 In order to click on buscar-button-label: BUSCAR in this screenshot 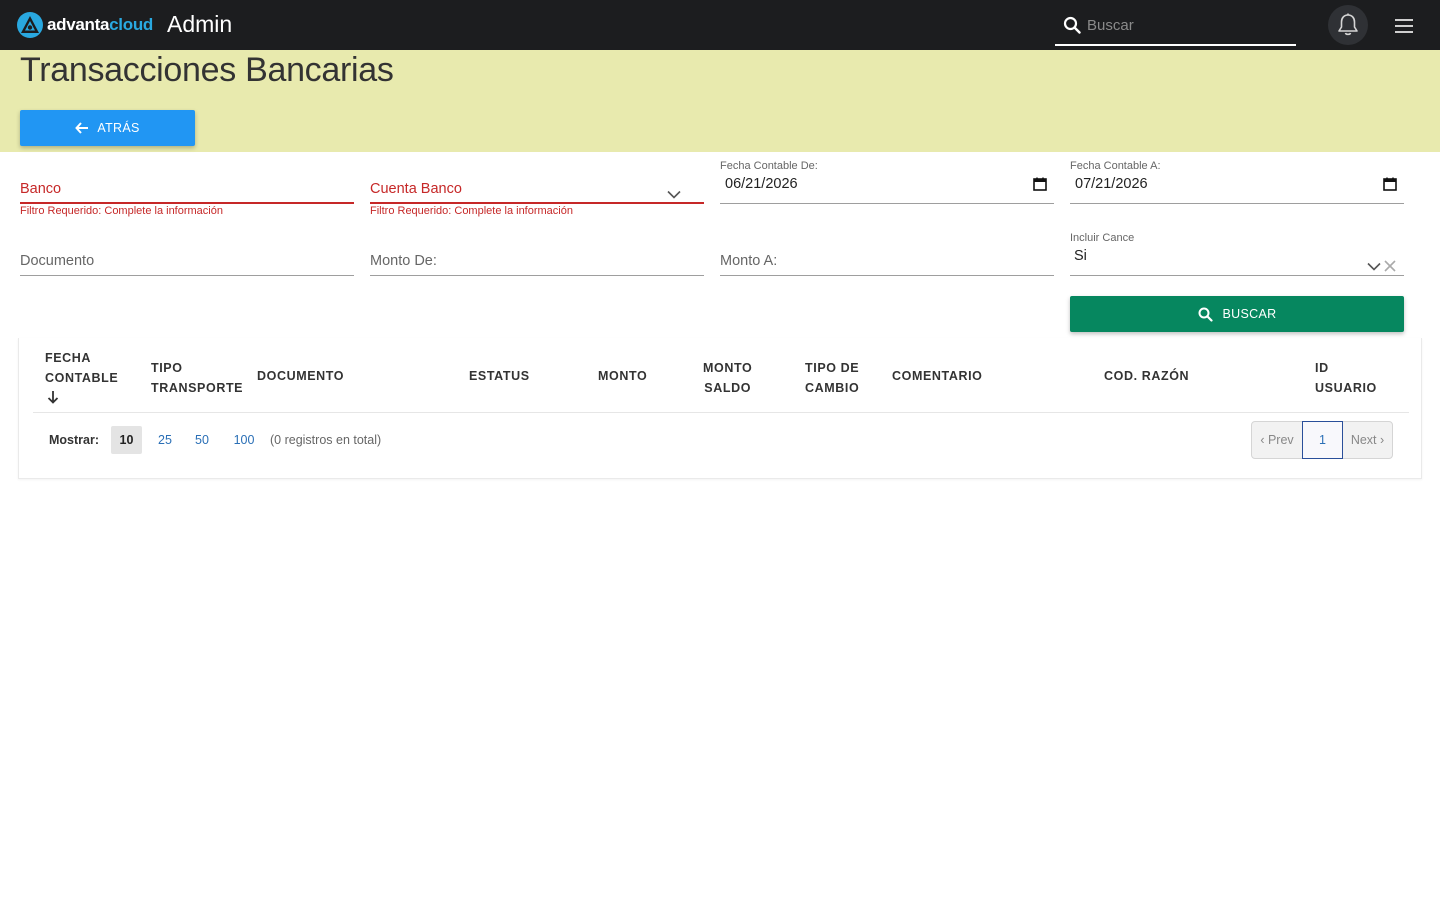, I will do `click(1249, 314)`.